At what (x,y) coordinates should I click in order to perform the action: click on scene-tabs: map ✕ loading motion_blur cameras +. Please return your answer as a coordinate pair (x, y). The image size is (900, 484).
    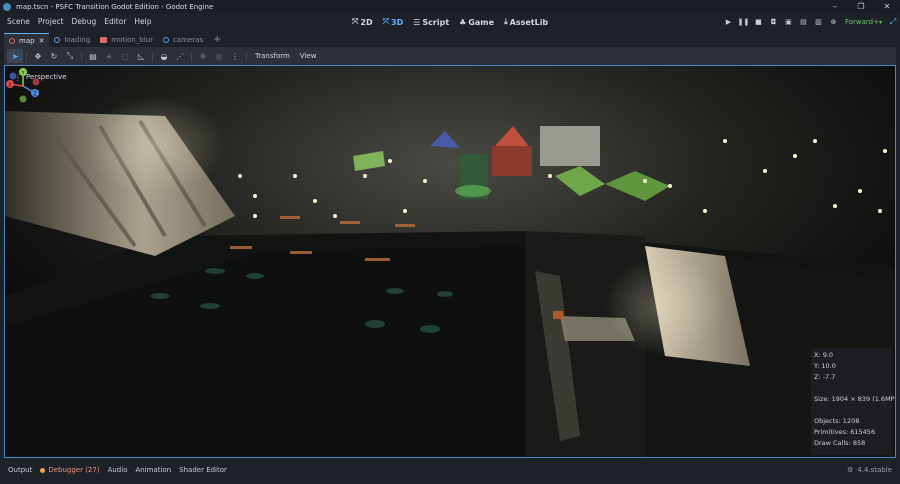
    Looking at the image, I should click on (450, 40).